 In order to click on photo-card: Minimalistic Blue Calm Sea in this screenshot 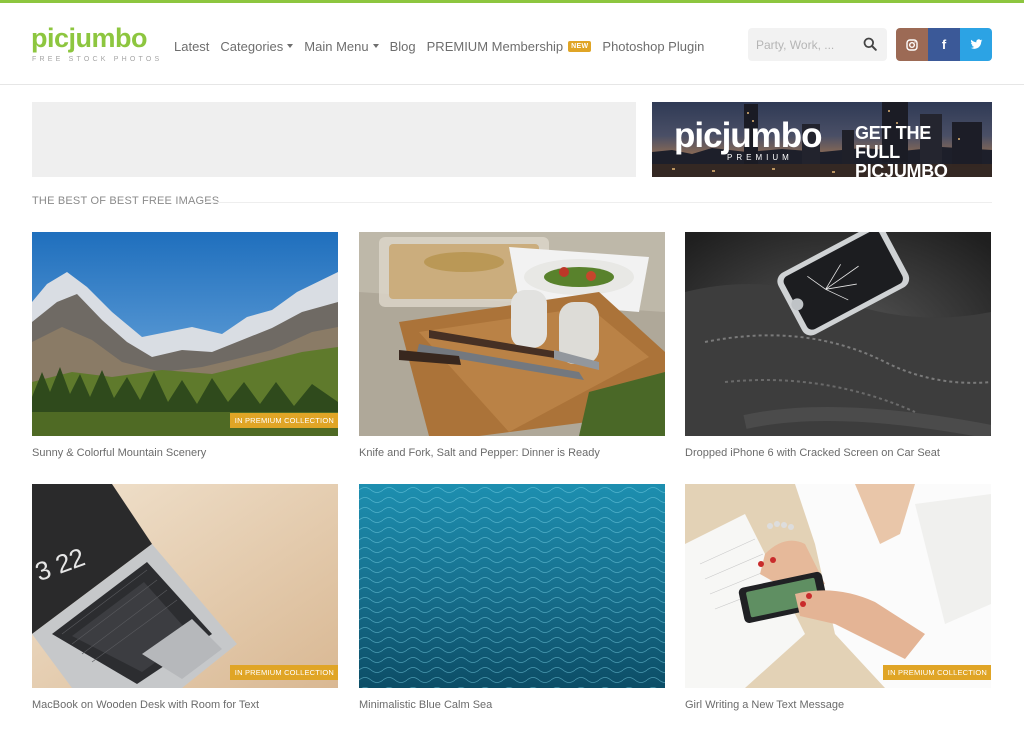, I will do `click(512, 597)`.